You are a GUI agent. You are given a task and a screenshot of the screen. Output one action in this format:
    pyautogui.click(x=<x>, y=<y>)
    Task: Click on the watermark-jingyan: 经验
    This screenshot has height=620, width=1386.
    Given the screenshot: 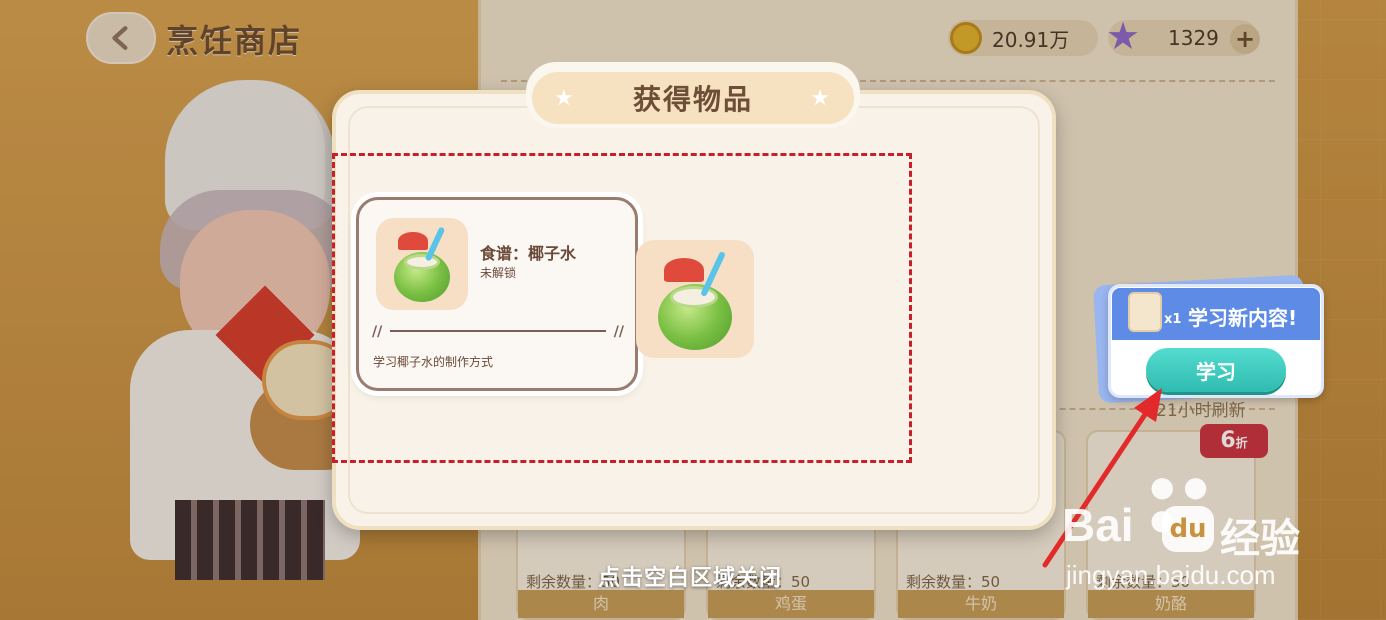 What is the action you would take?
    pyautogui.click(x=1260, y=539)
    